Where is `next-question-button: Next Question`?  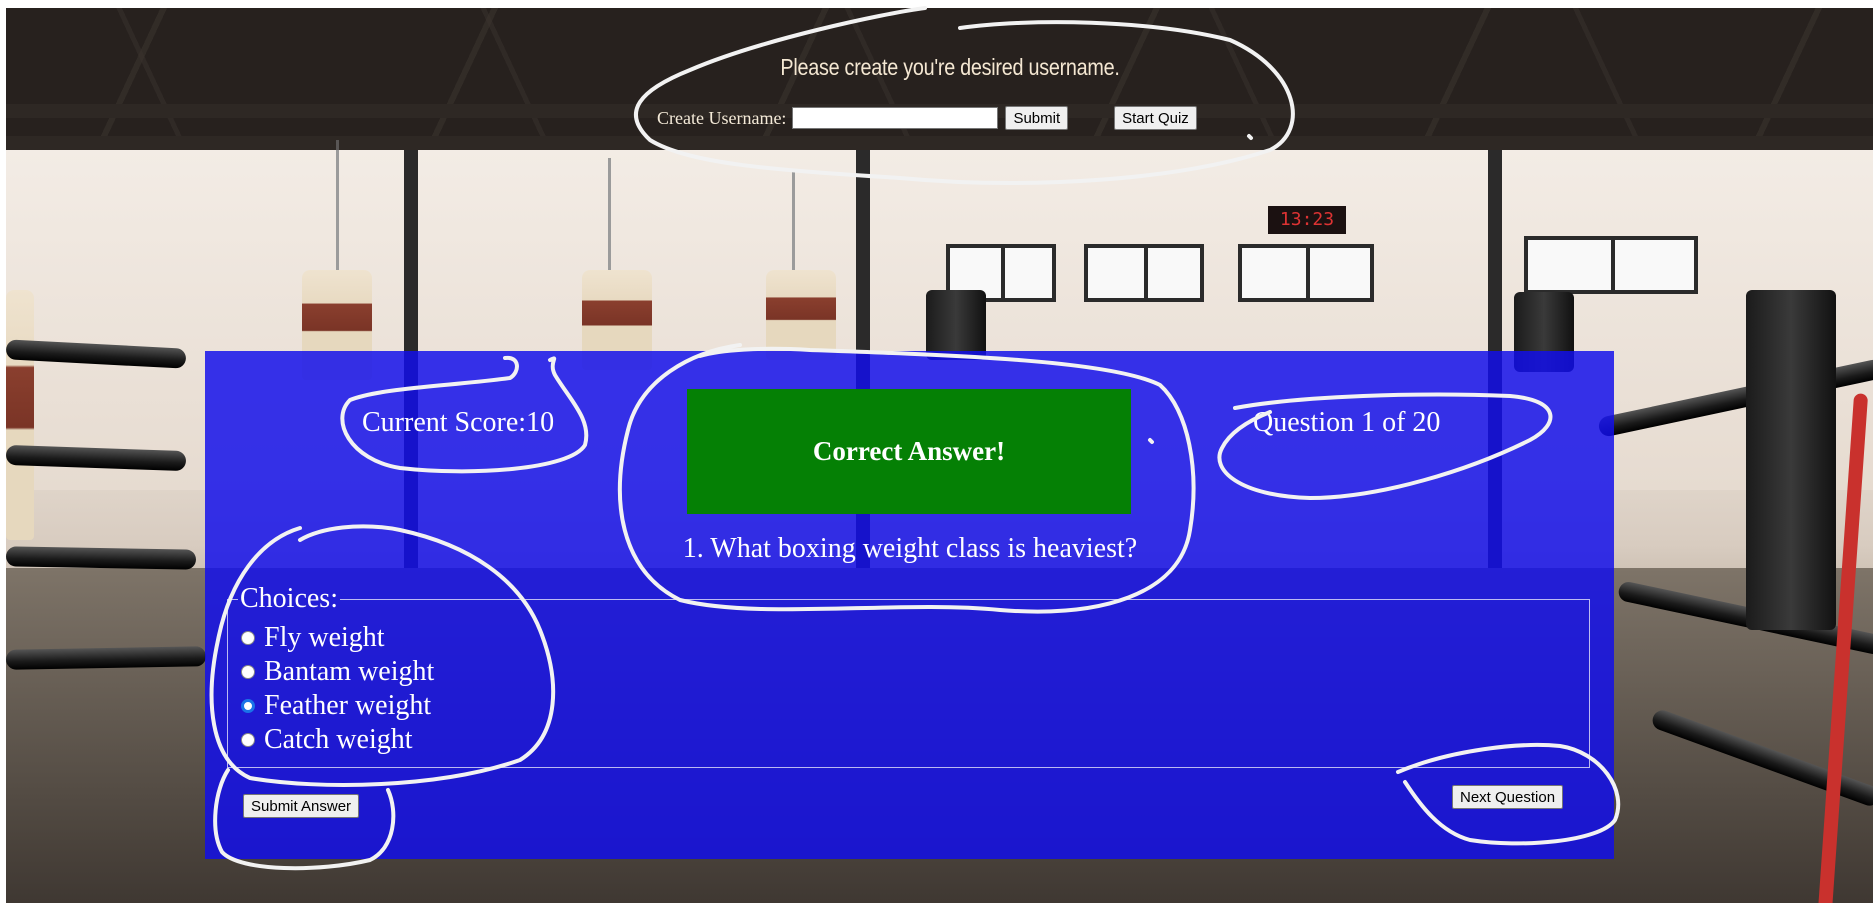 next-question-button: Next Question is located at coordinates (1508, 797).